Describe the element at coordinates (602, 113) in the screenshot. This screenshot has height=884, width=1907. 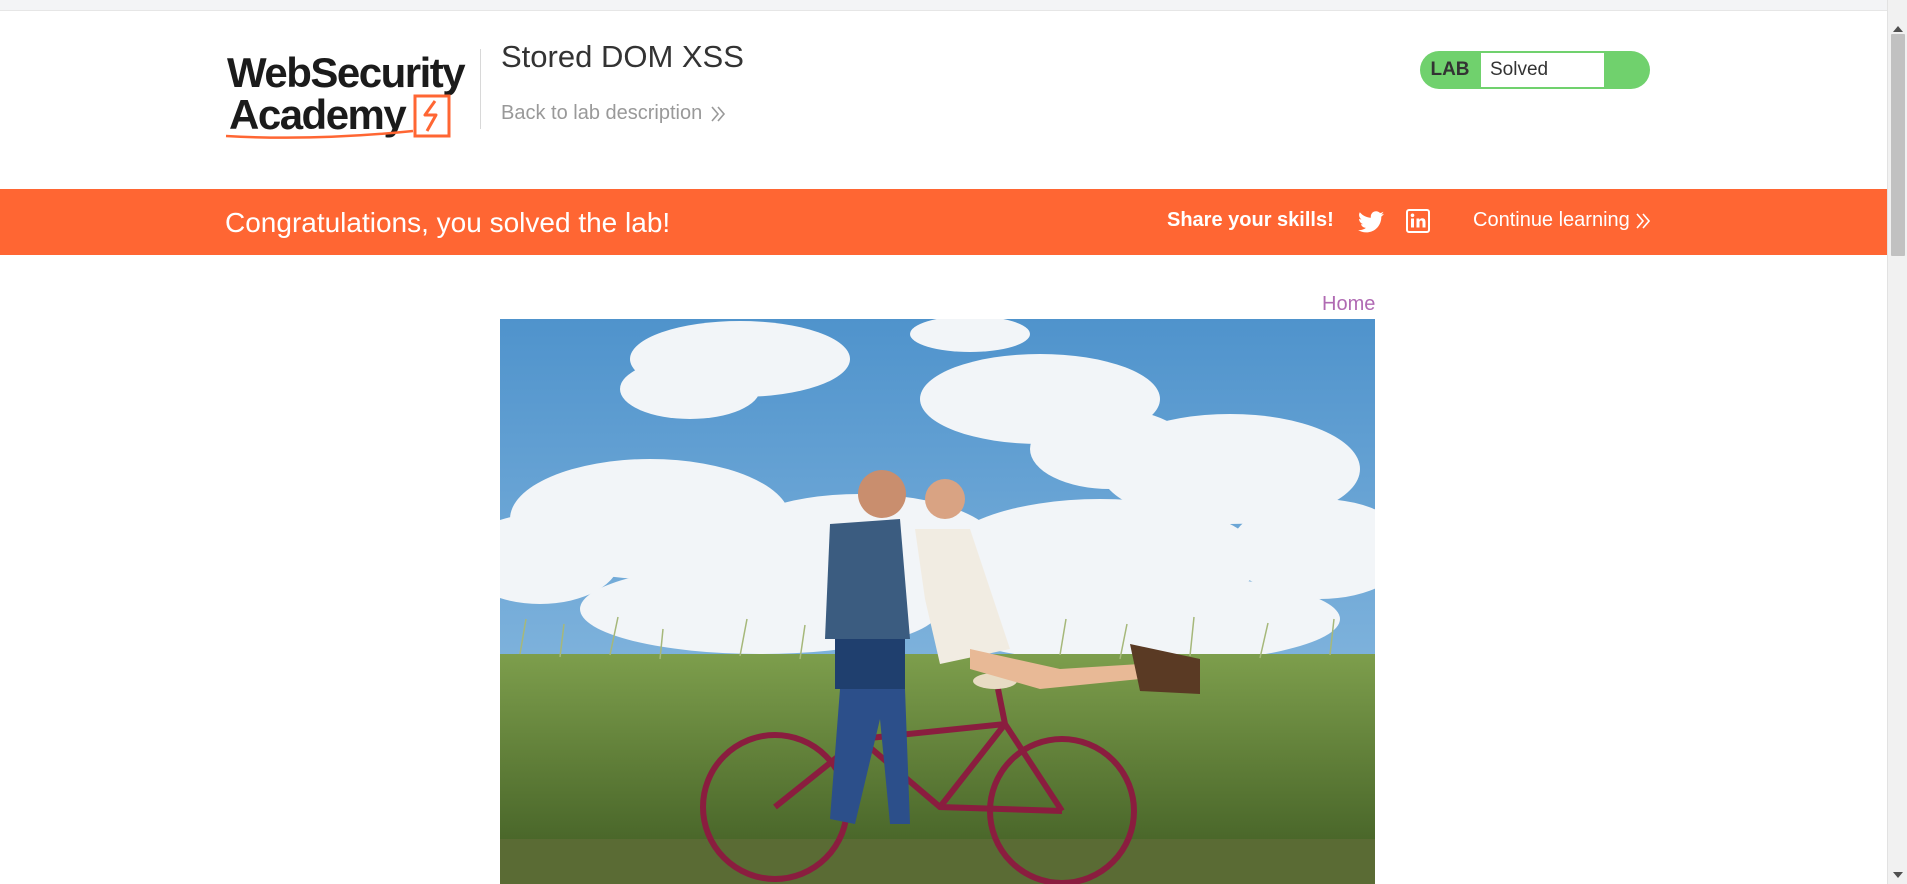
I see `back-link-label: Back to lab description` at that location.